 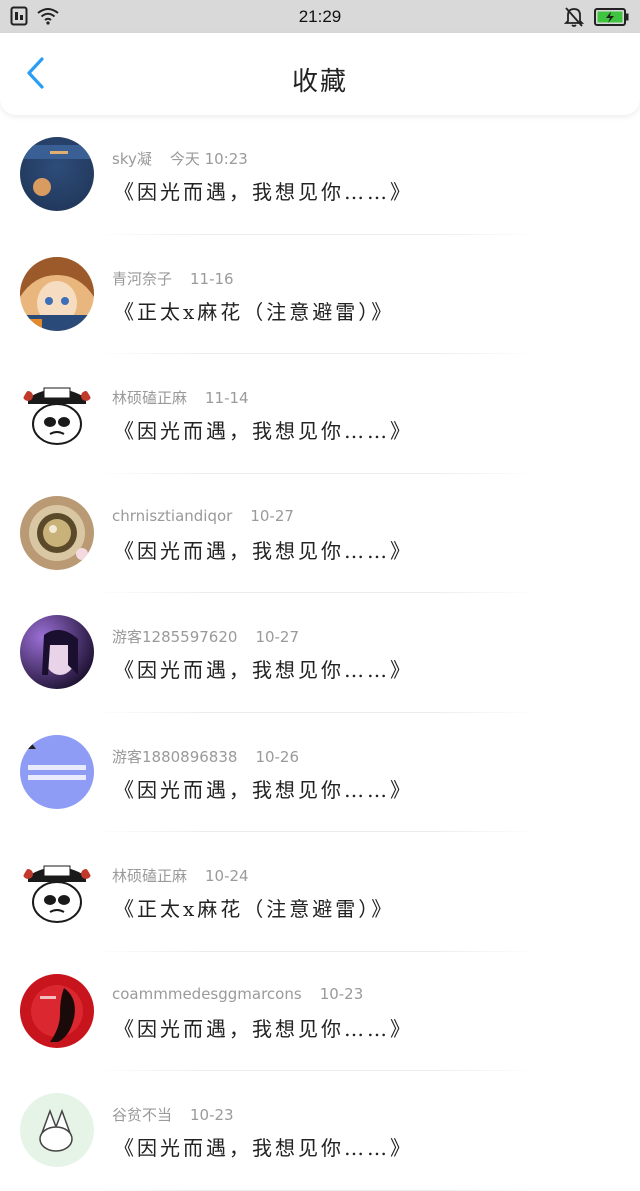 I want to click on item-meta: 林硕磕正麻 10-24, so click(x=180, y=875).